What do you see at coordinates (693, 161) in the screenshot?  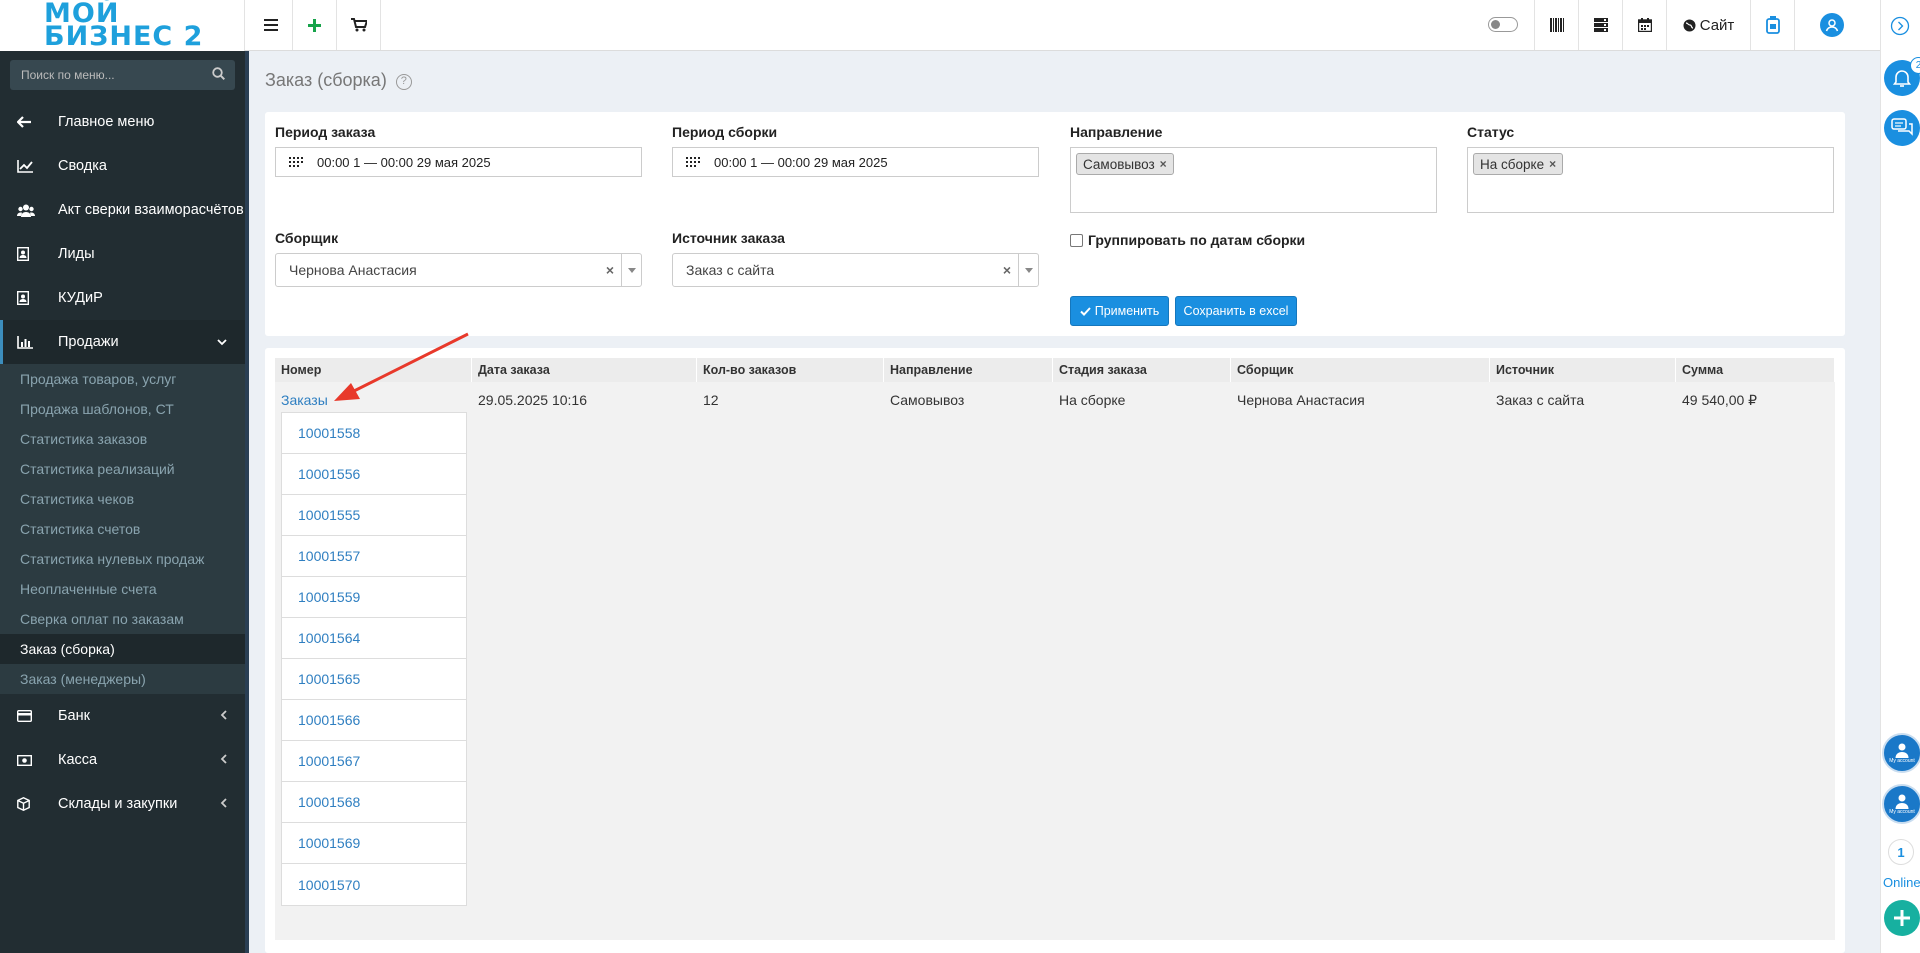 I see `calendar-grid-icon` at bounding box center [693, 161].